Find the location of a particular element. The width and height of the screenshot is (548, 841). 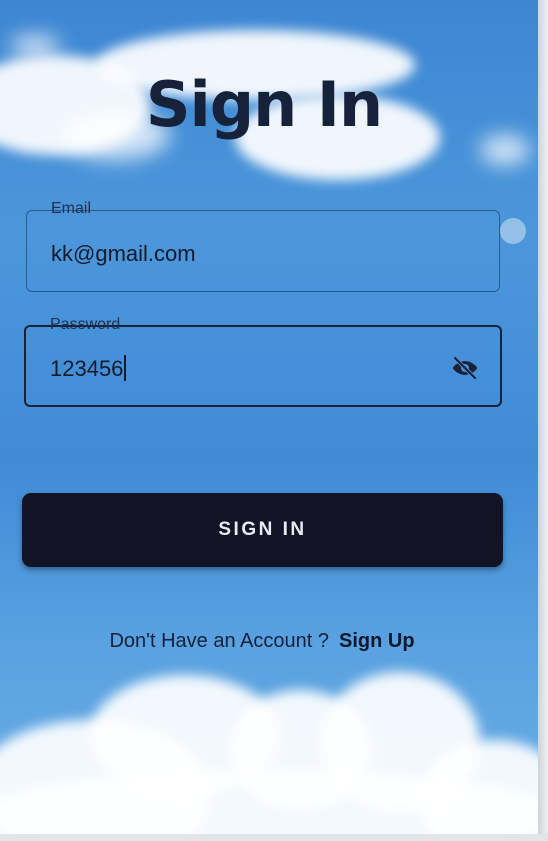

cloud-decoration is located at coordinates (35, 46).